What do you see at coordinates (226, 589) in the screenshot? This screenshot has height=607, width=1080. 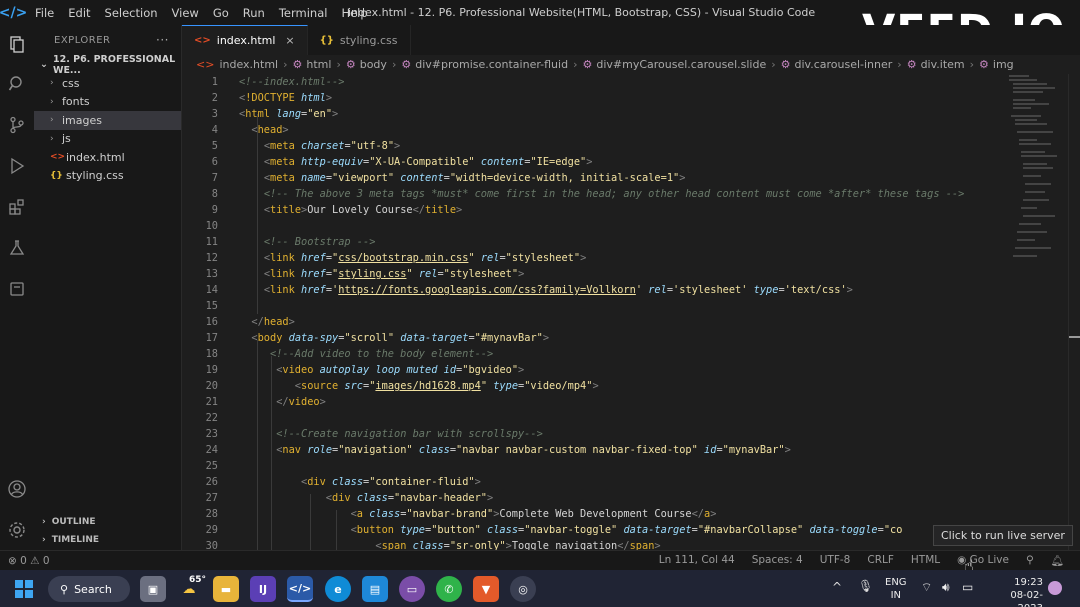 I see `file-explorer-icon: ▬` at bounding box center [226, 589].